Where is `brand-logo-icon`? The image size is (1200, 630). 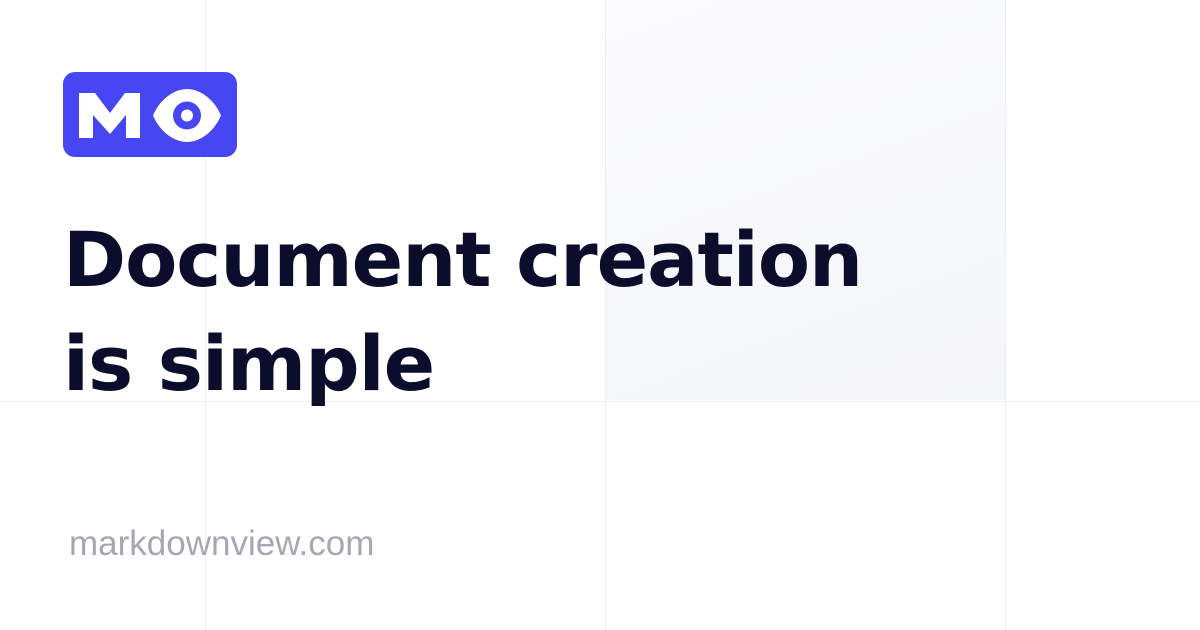 brand-logo-icon is located at coordinates (150, 114).